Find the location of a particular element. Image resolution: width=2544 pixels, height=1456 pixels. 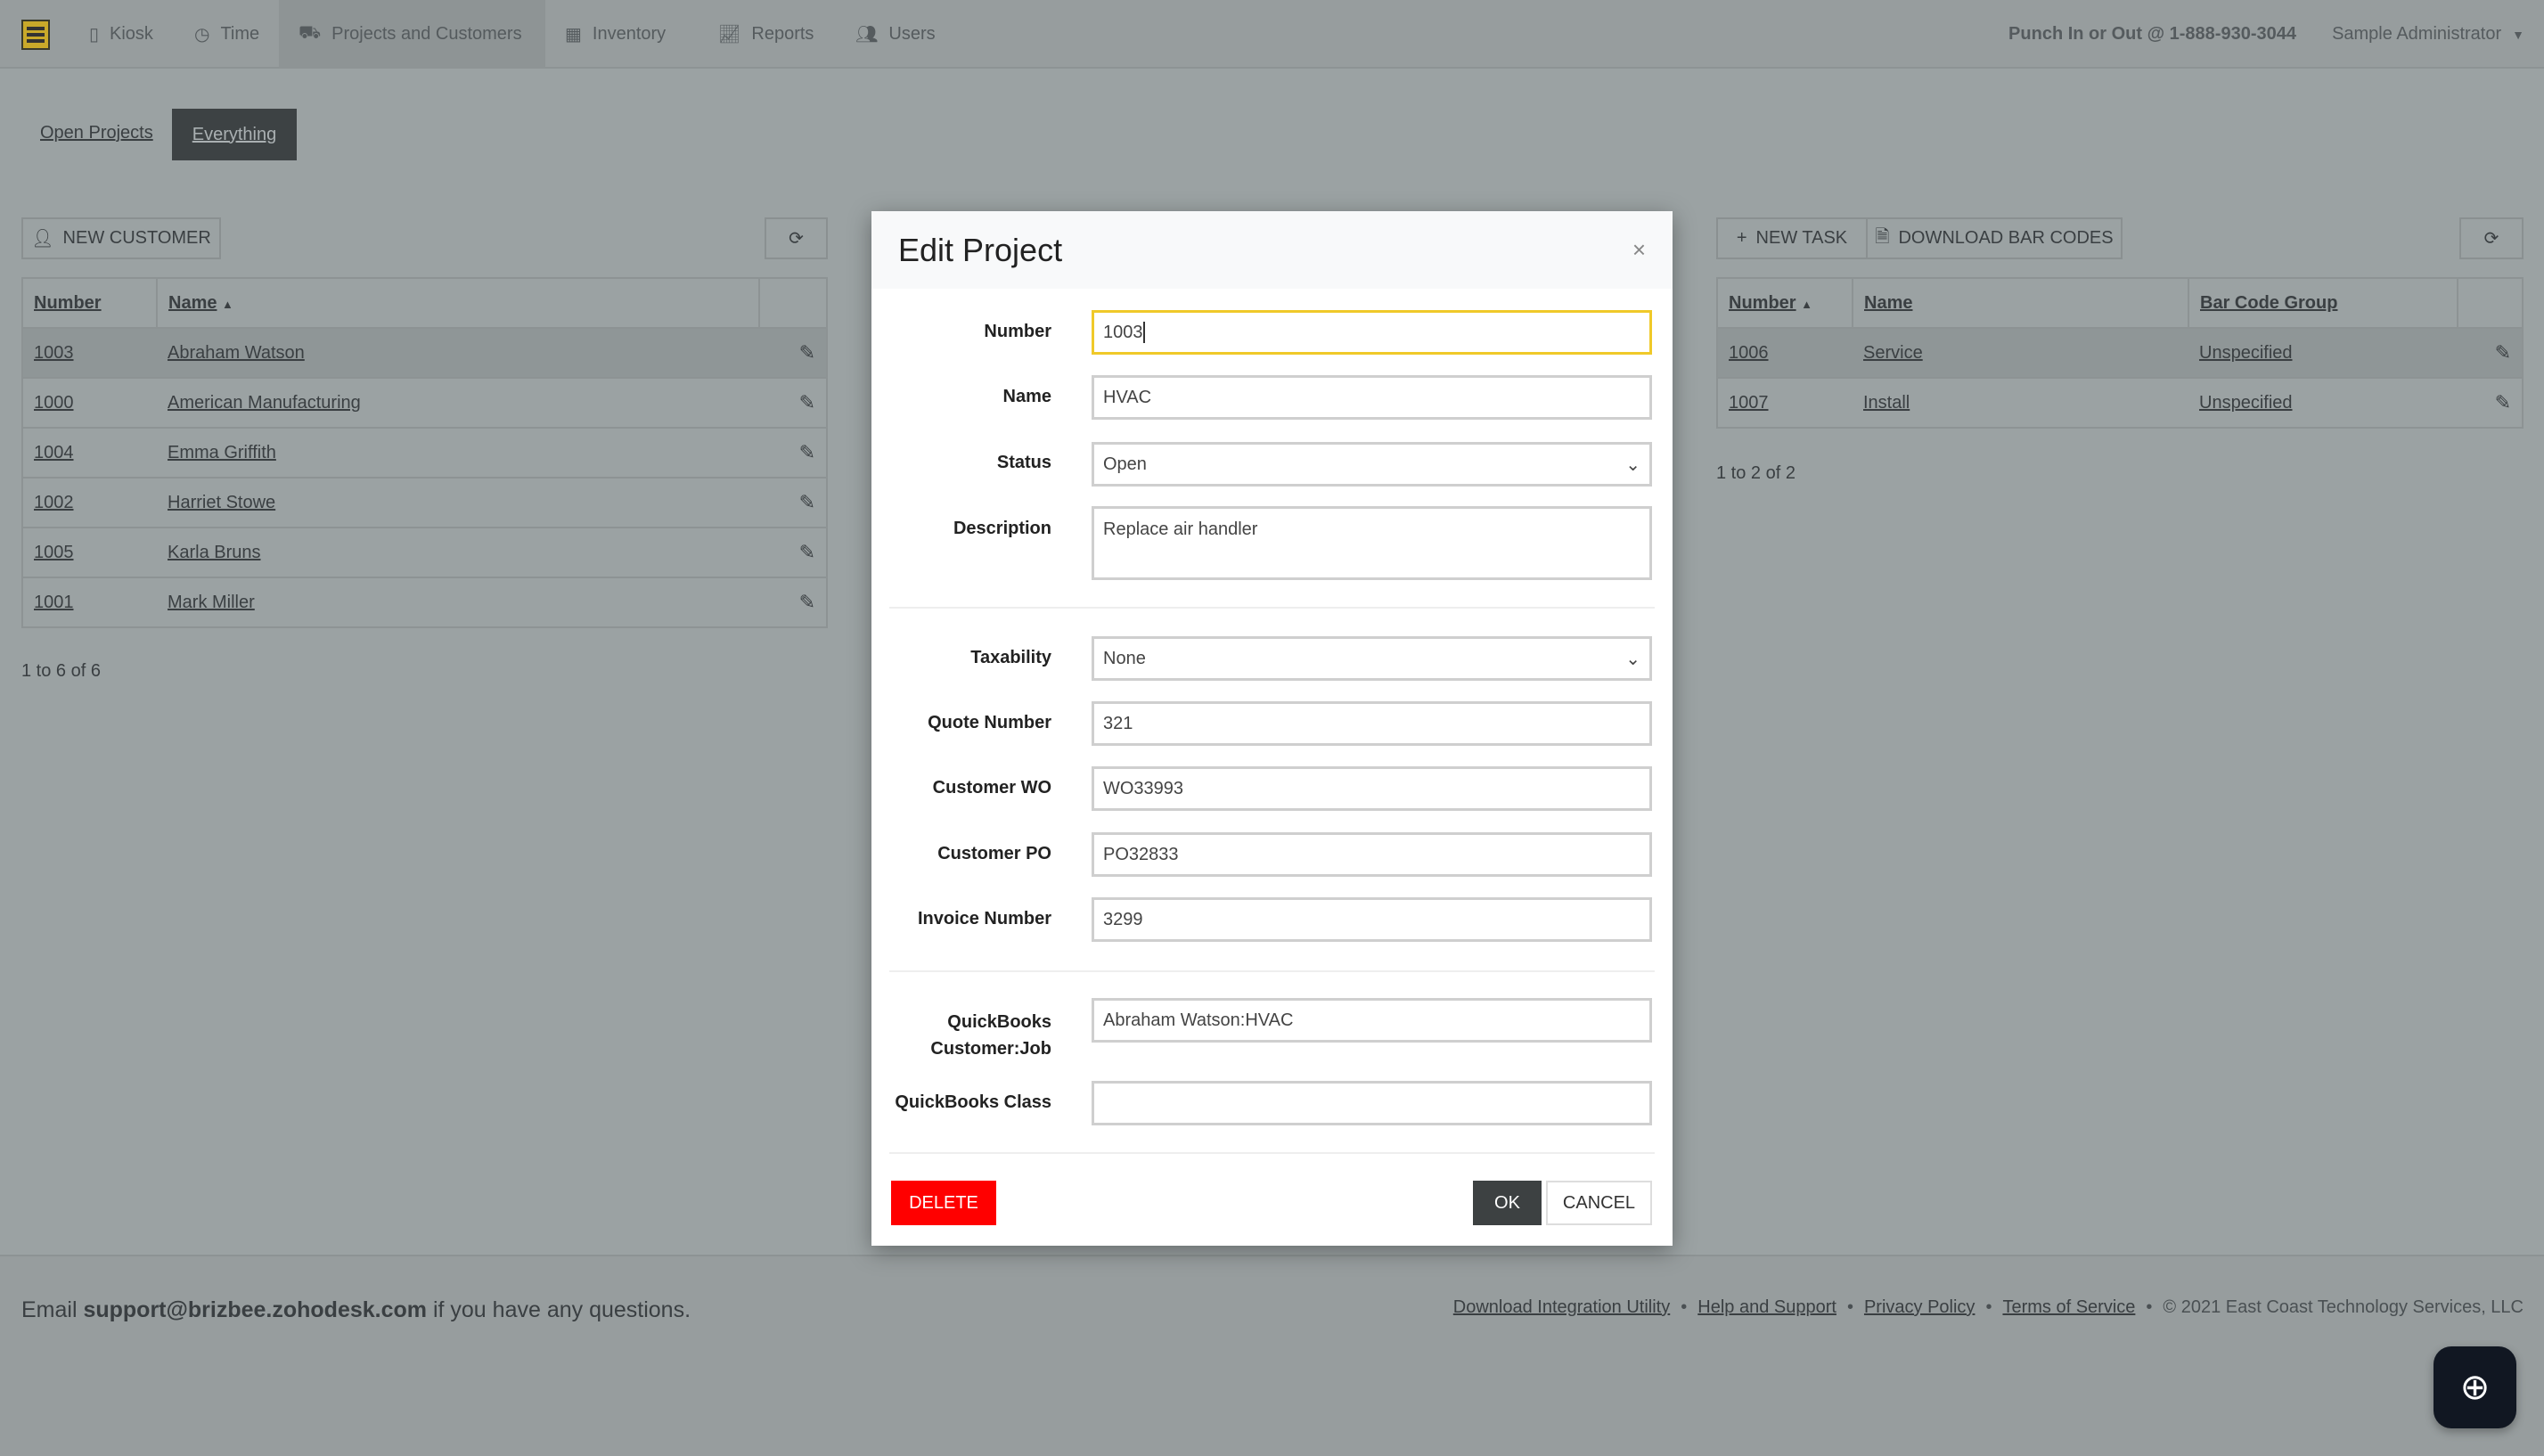

name-input: HVAC is located at coordinates (1372, 398).